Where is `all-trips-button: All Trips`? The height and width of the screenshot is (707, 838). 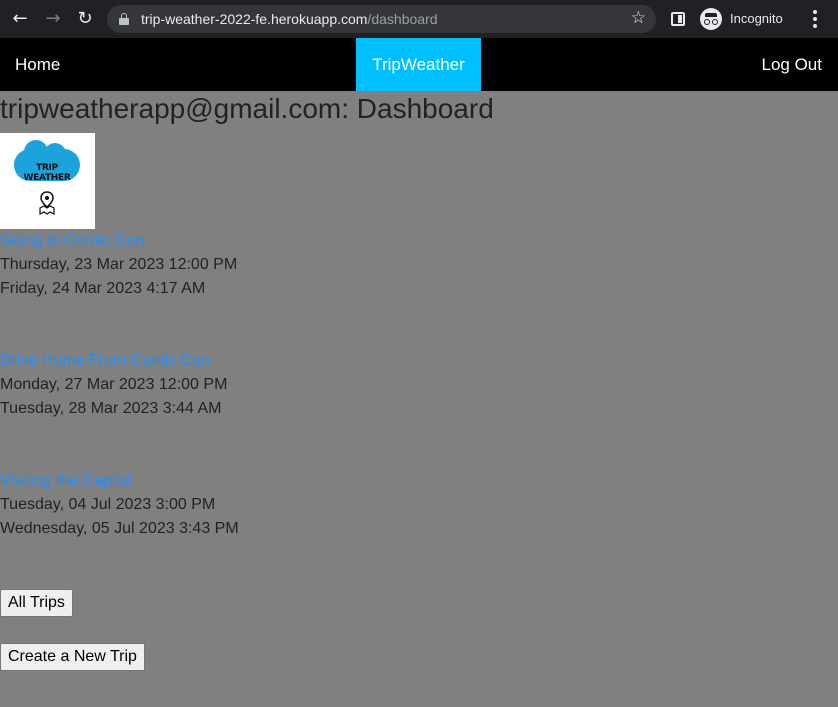
all-trips-button: All Trips is located at coordinates (36, 603).